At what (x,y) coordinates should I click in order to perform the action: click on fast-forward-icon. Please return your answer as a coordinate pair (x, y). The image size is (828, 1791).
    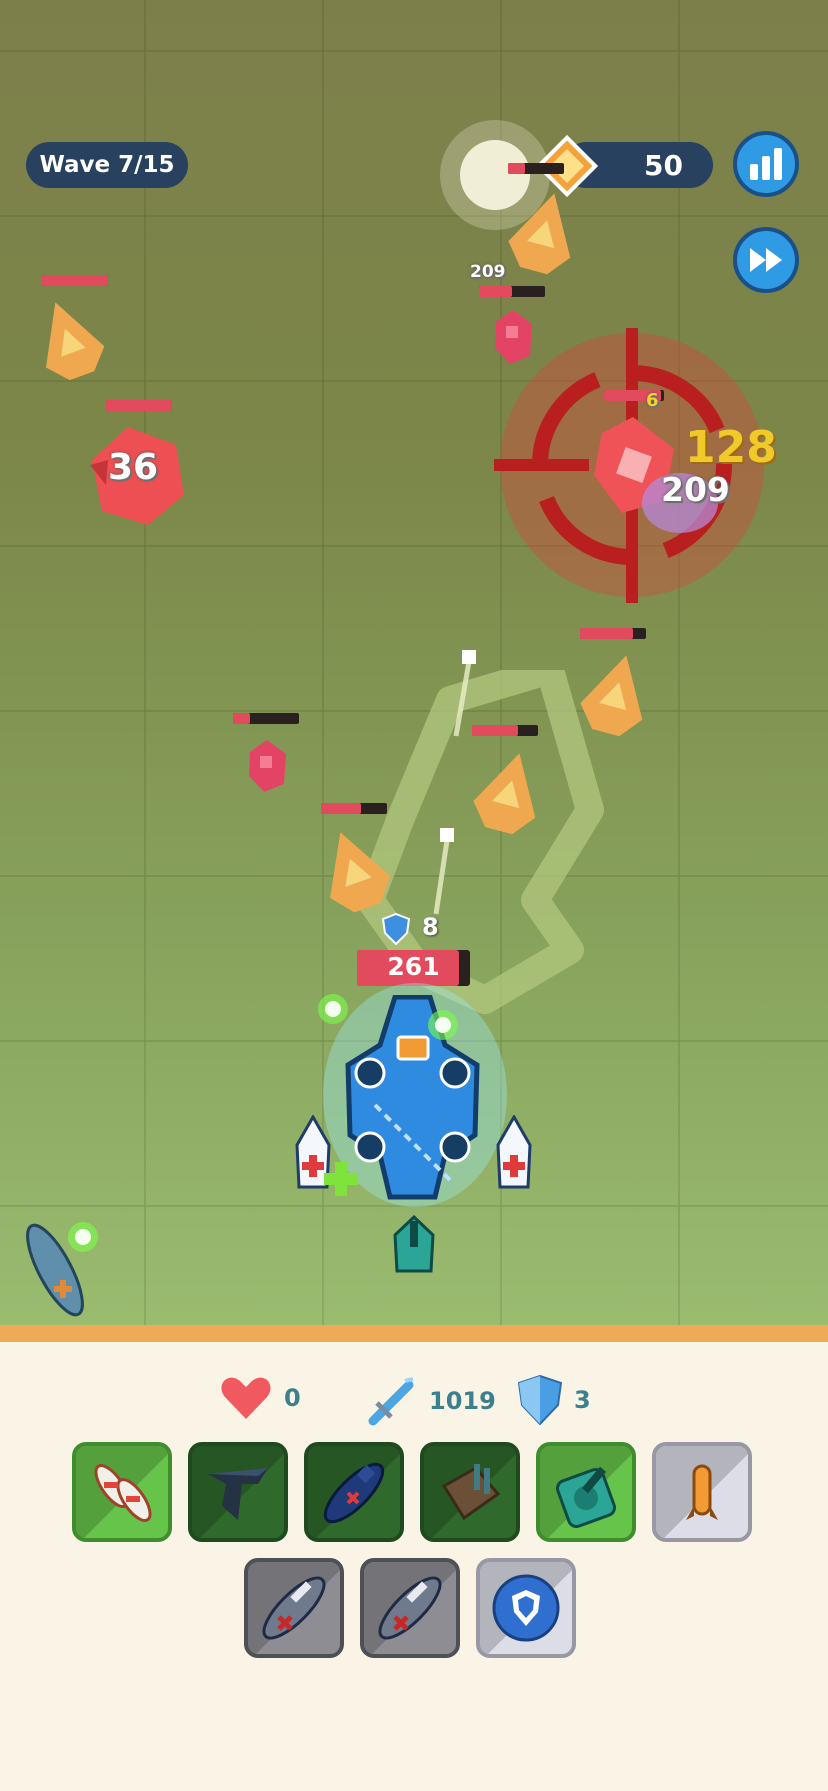
    Looking at the image, I should click on (766, 260).